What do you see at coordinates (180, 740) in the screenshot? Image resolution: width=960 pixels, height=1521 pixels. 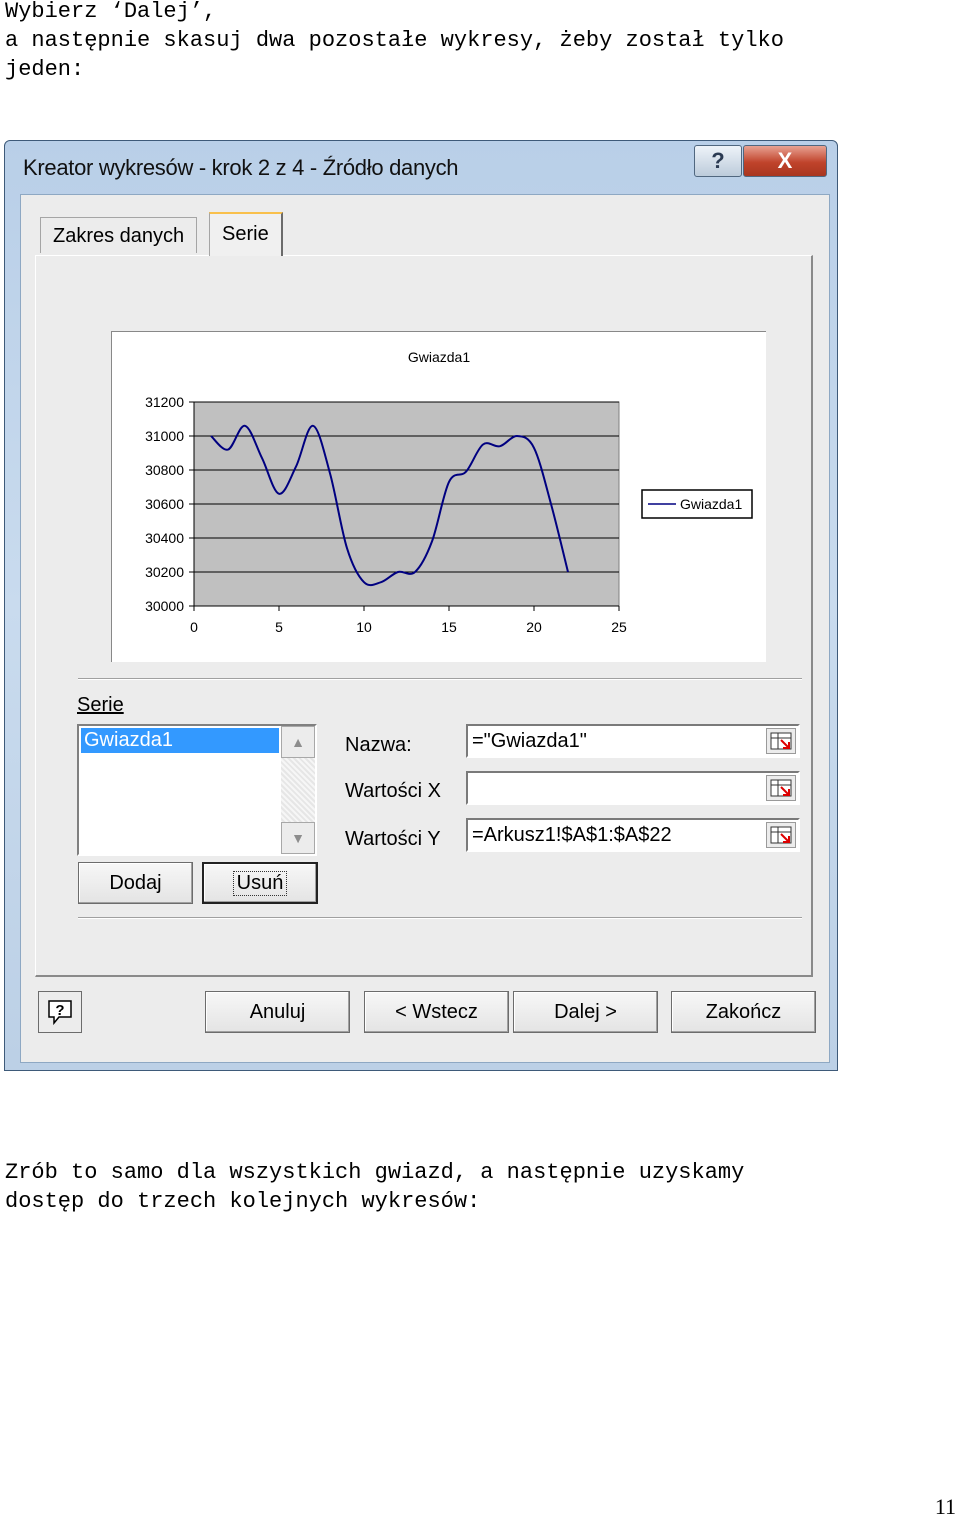 I see `series-list-item: Gwiazda1` at bounding box center [180, 740].